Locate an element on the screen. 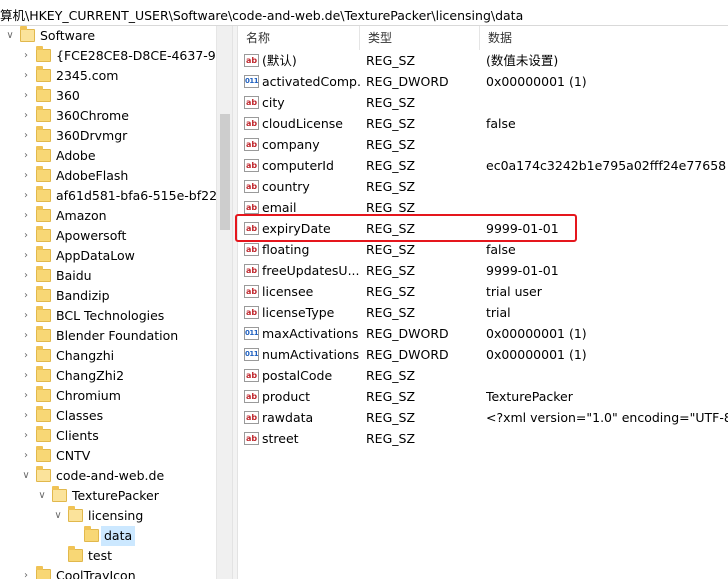  tree-node: › 360 is located at coordinates (108, 96).